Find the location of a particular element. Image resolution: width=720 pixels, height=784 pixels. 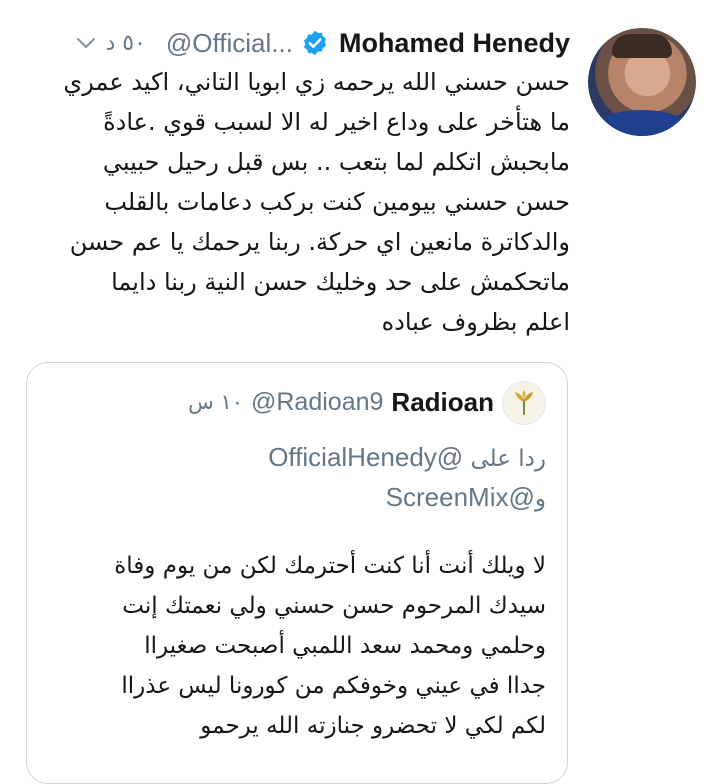

reply-and: و is located at coordinates (540, 499).